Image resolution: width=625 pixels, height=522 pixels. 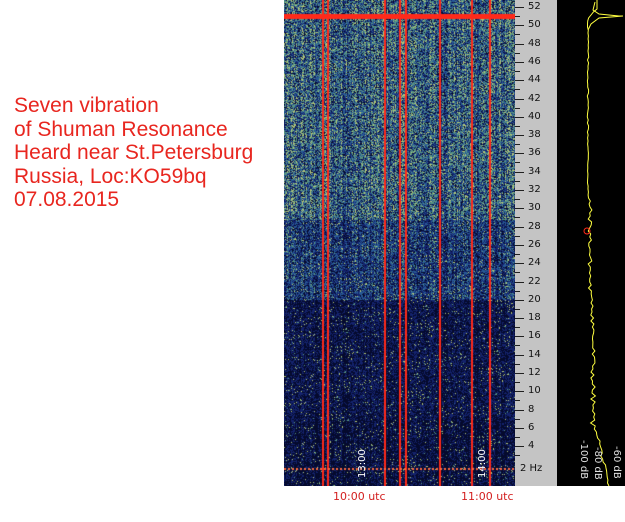 What do you see at coordinates (536, 61) in the screenshot?
I see `frequency-tick-46: 46` at bounding box center [536, 61].